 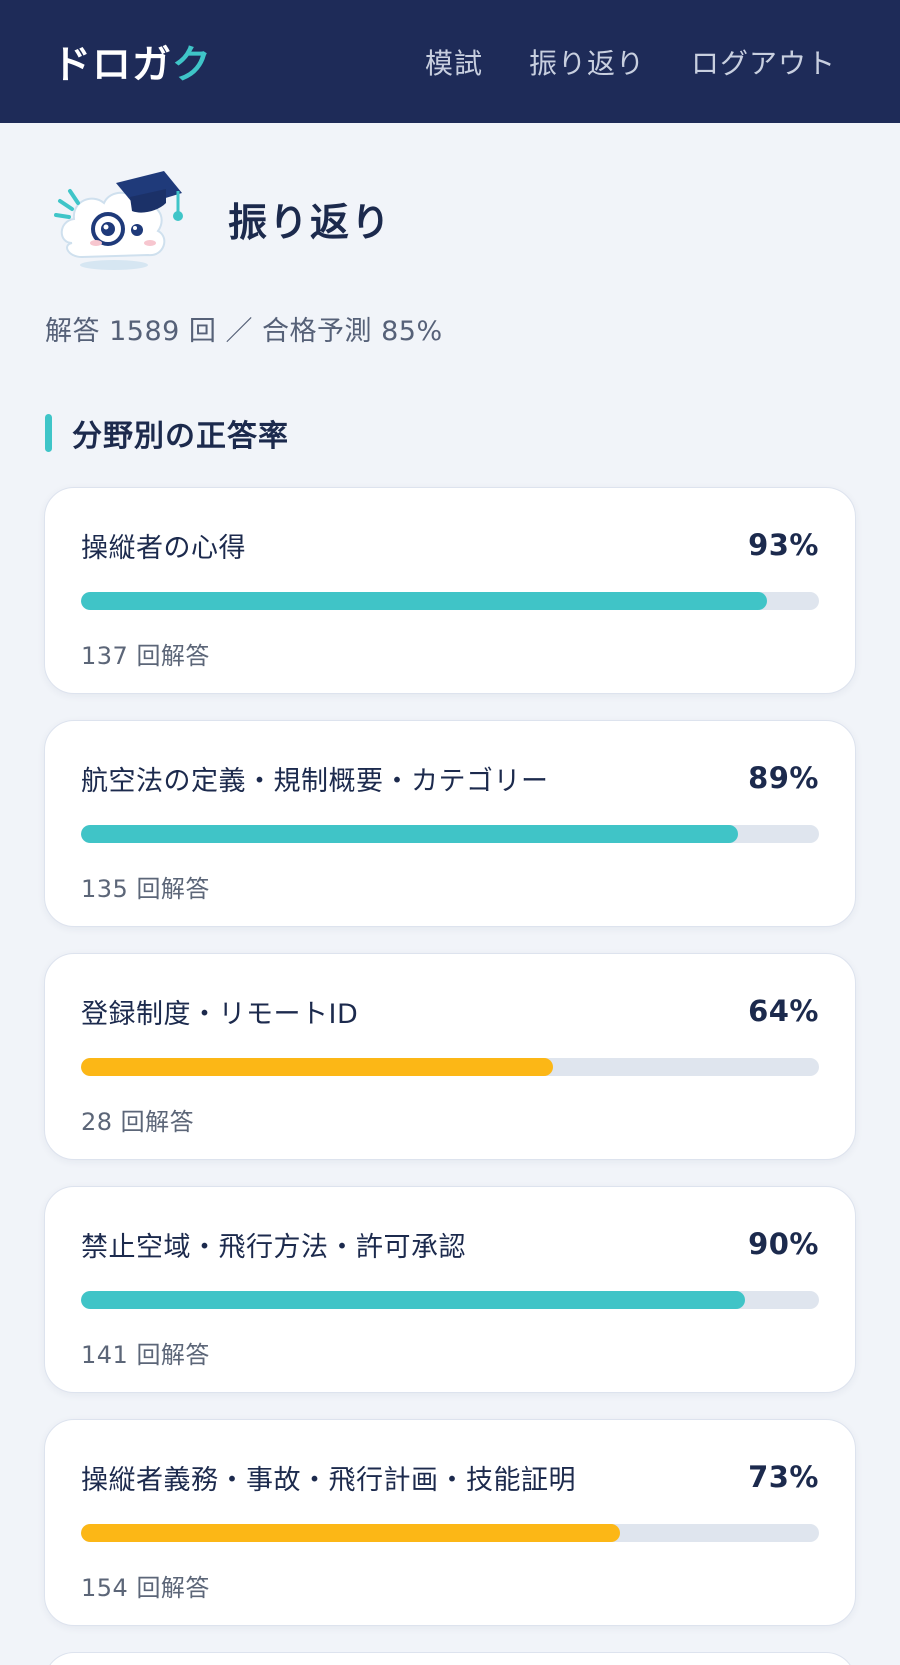 What do you see at coordinates (763, 62) in the screenshot?
I see `nav-logout: ログアウト` at bounding box center [763, 62].